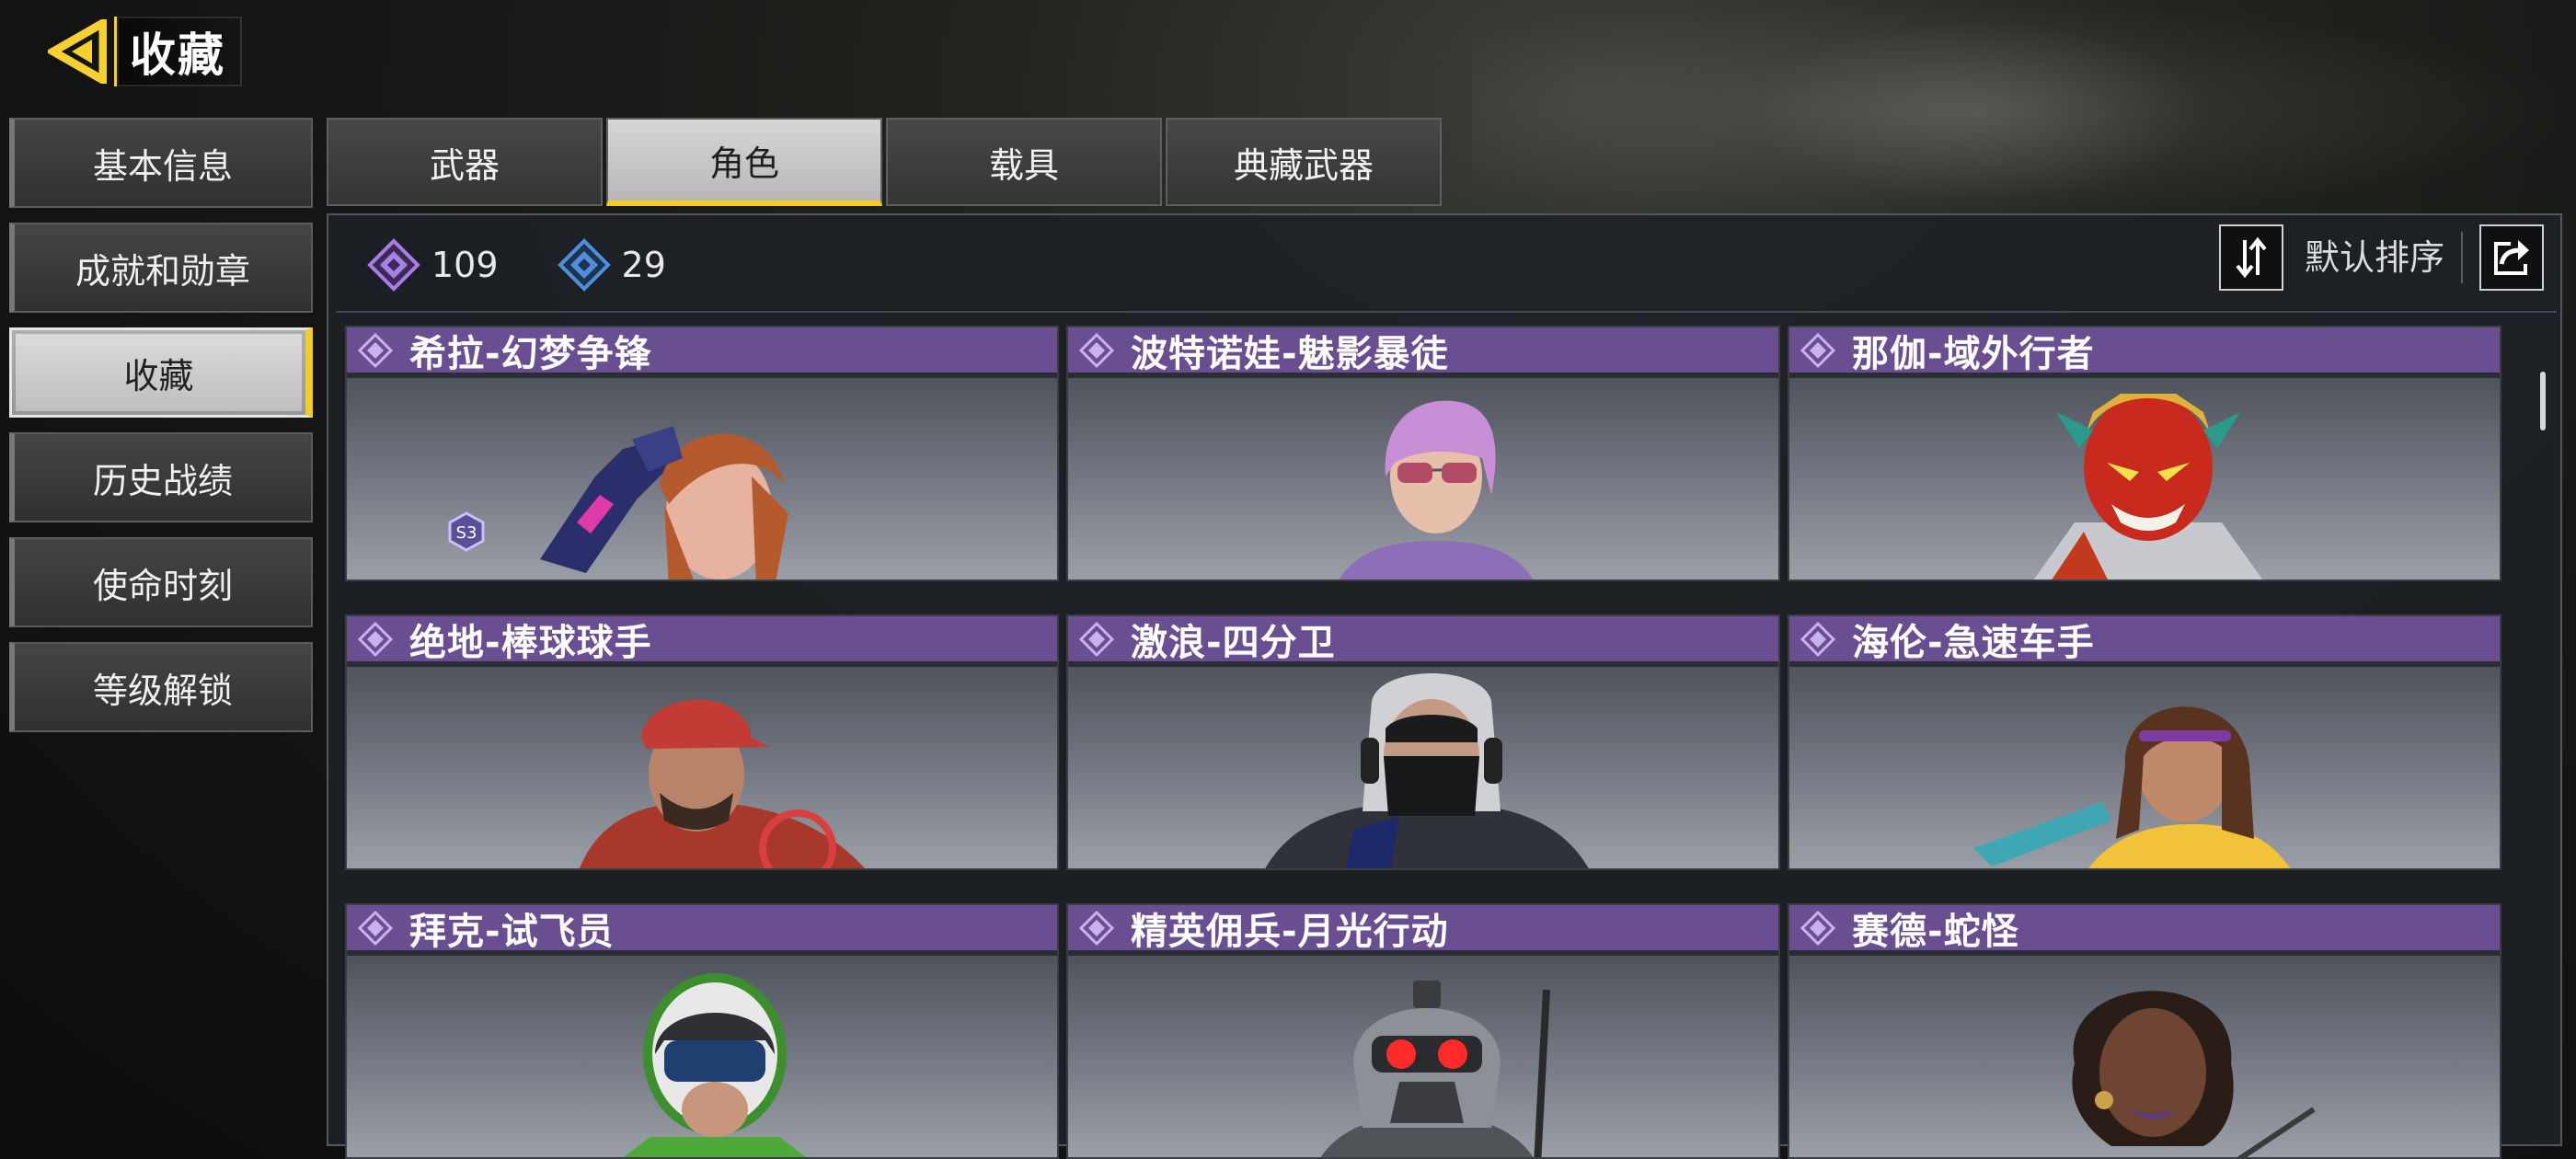 The image size is (2576, 1159). I want to click on tab-label: 武器, so click(464, 165).